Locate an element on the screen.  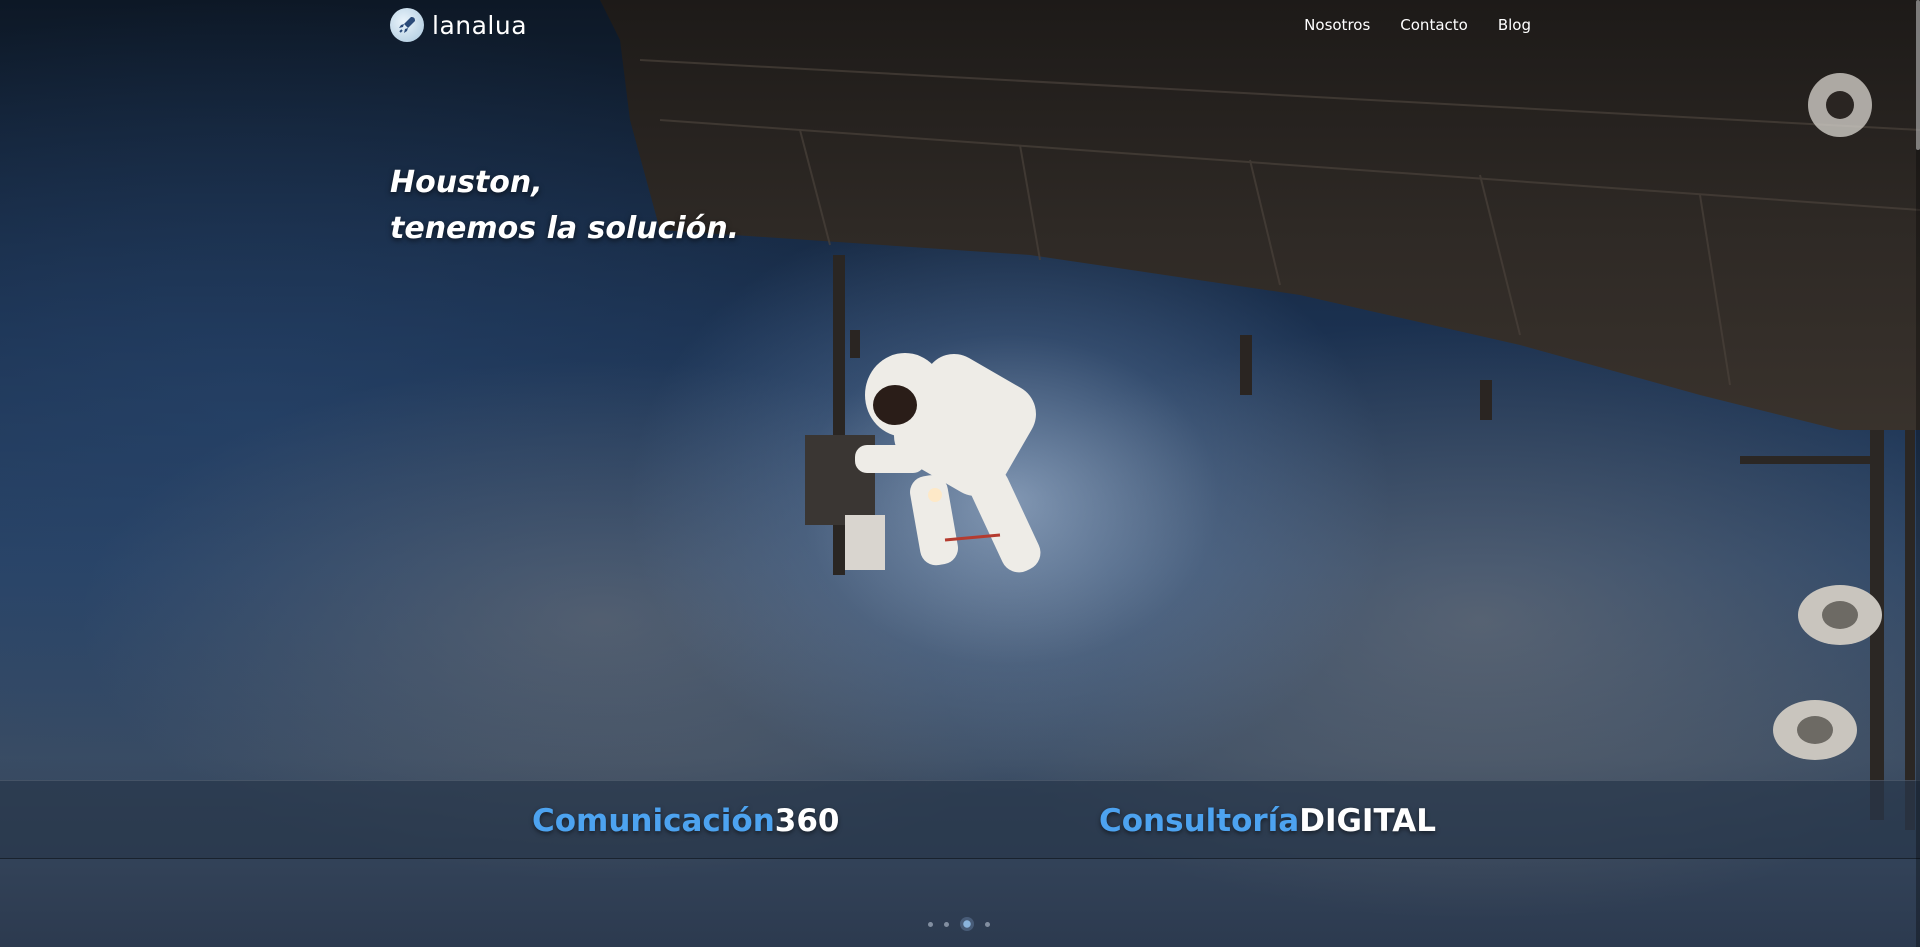
carousel-dot-3-active is located at coordinates (967, 924).